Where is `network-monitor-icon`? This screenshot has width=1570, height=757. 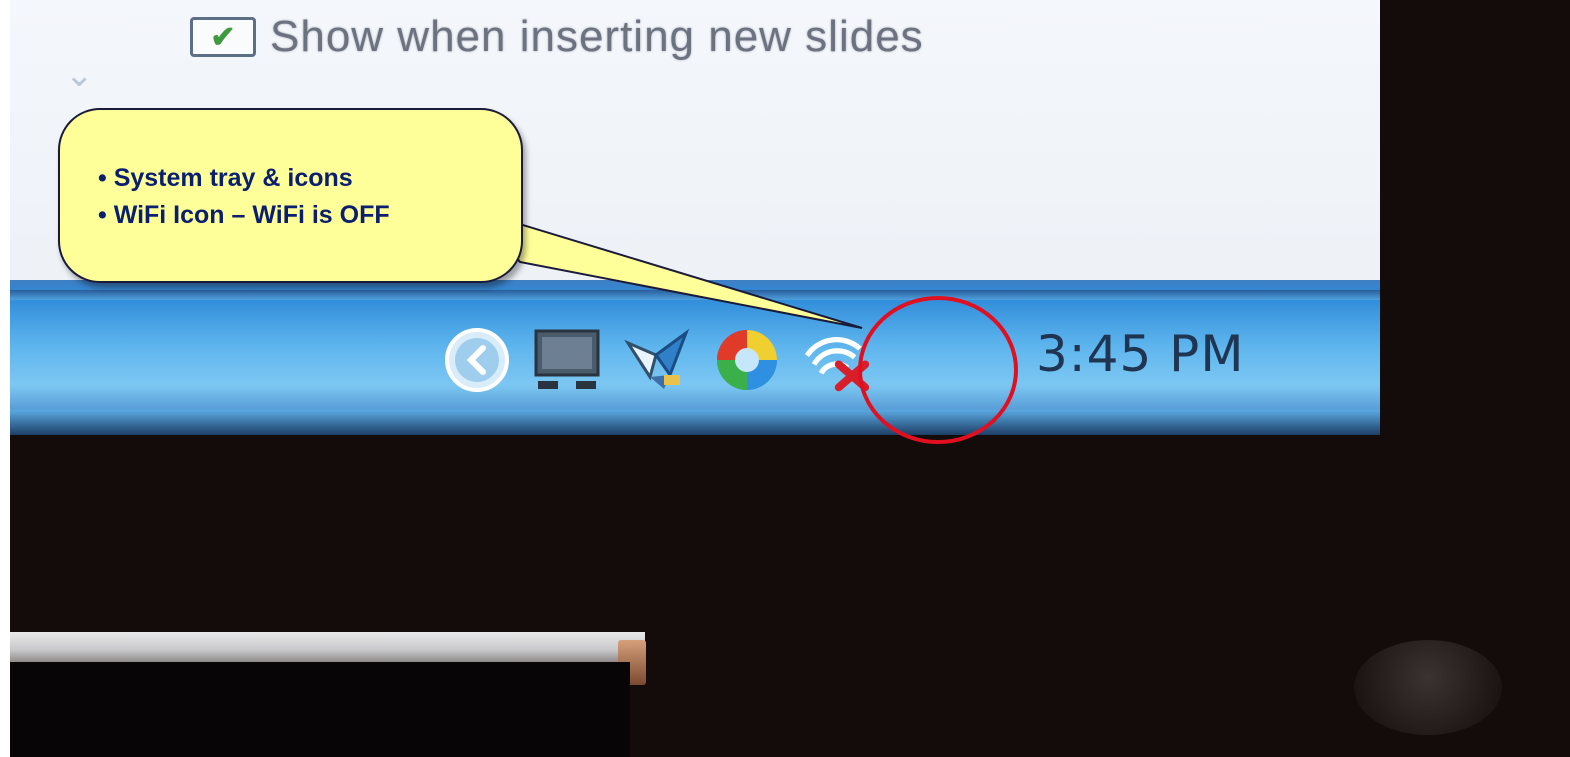 network-monitor-icon is located at coordinates (567, 360).